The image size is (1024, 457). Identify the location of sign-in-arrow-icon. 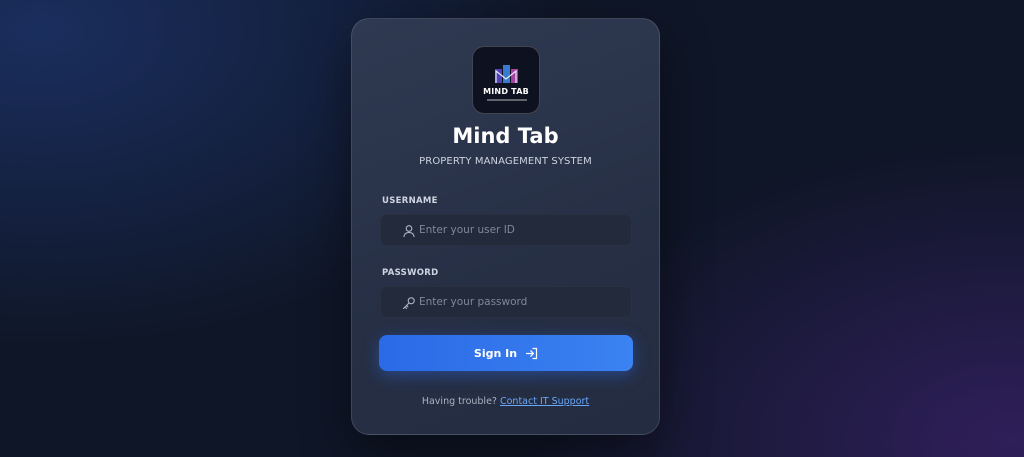
(531, 353).